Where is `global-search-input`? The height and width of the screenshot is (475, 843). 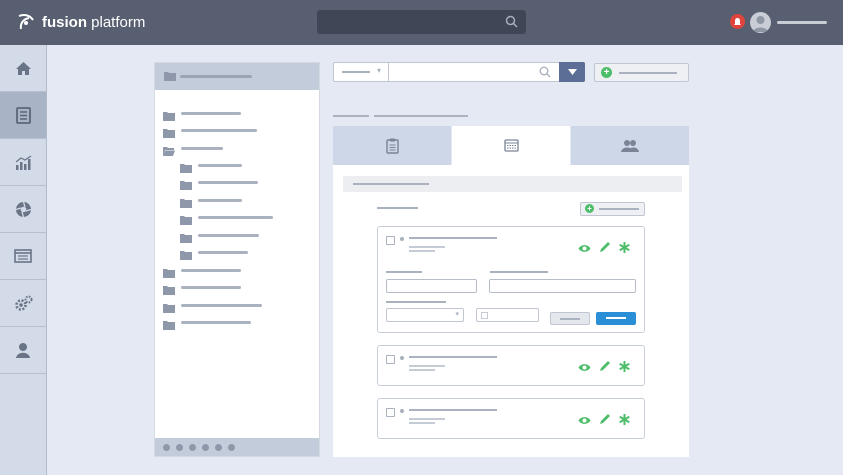 global-search-input is located at coordinates (421, 22).